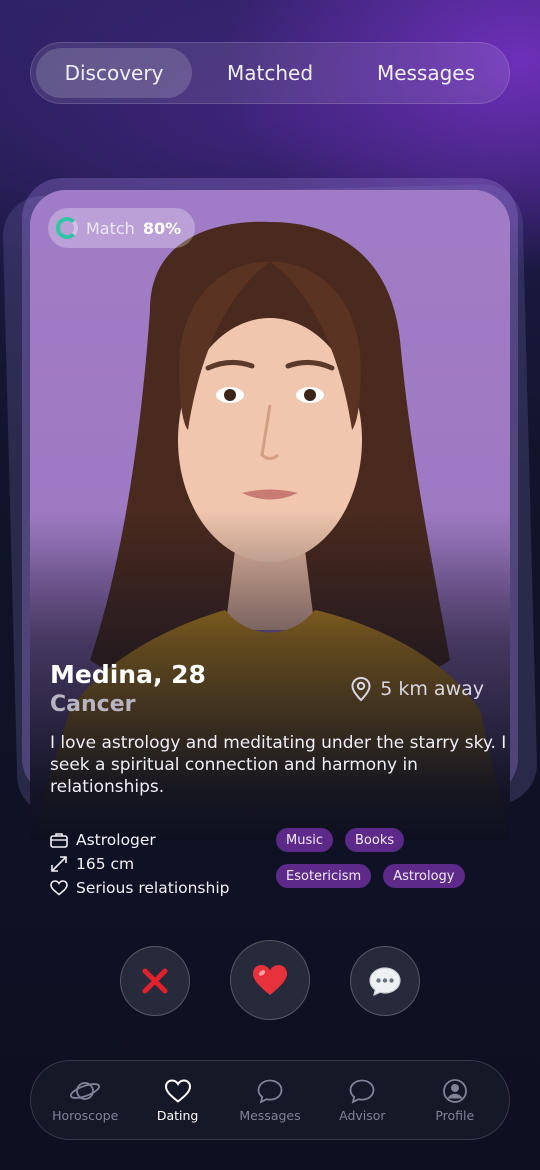 This screenshot has width=540, height=1170. Describe the element at coordinates (426, 73) in the screenshot. I see `tab-messages: Messages` at that location.